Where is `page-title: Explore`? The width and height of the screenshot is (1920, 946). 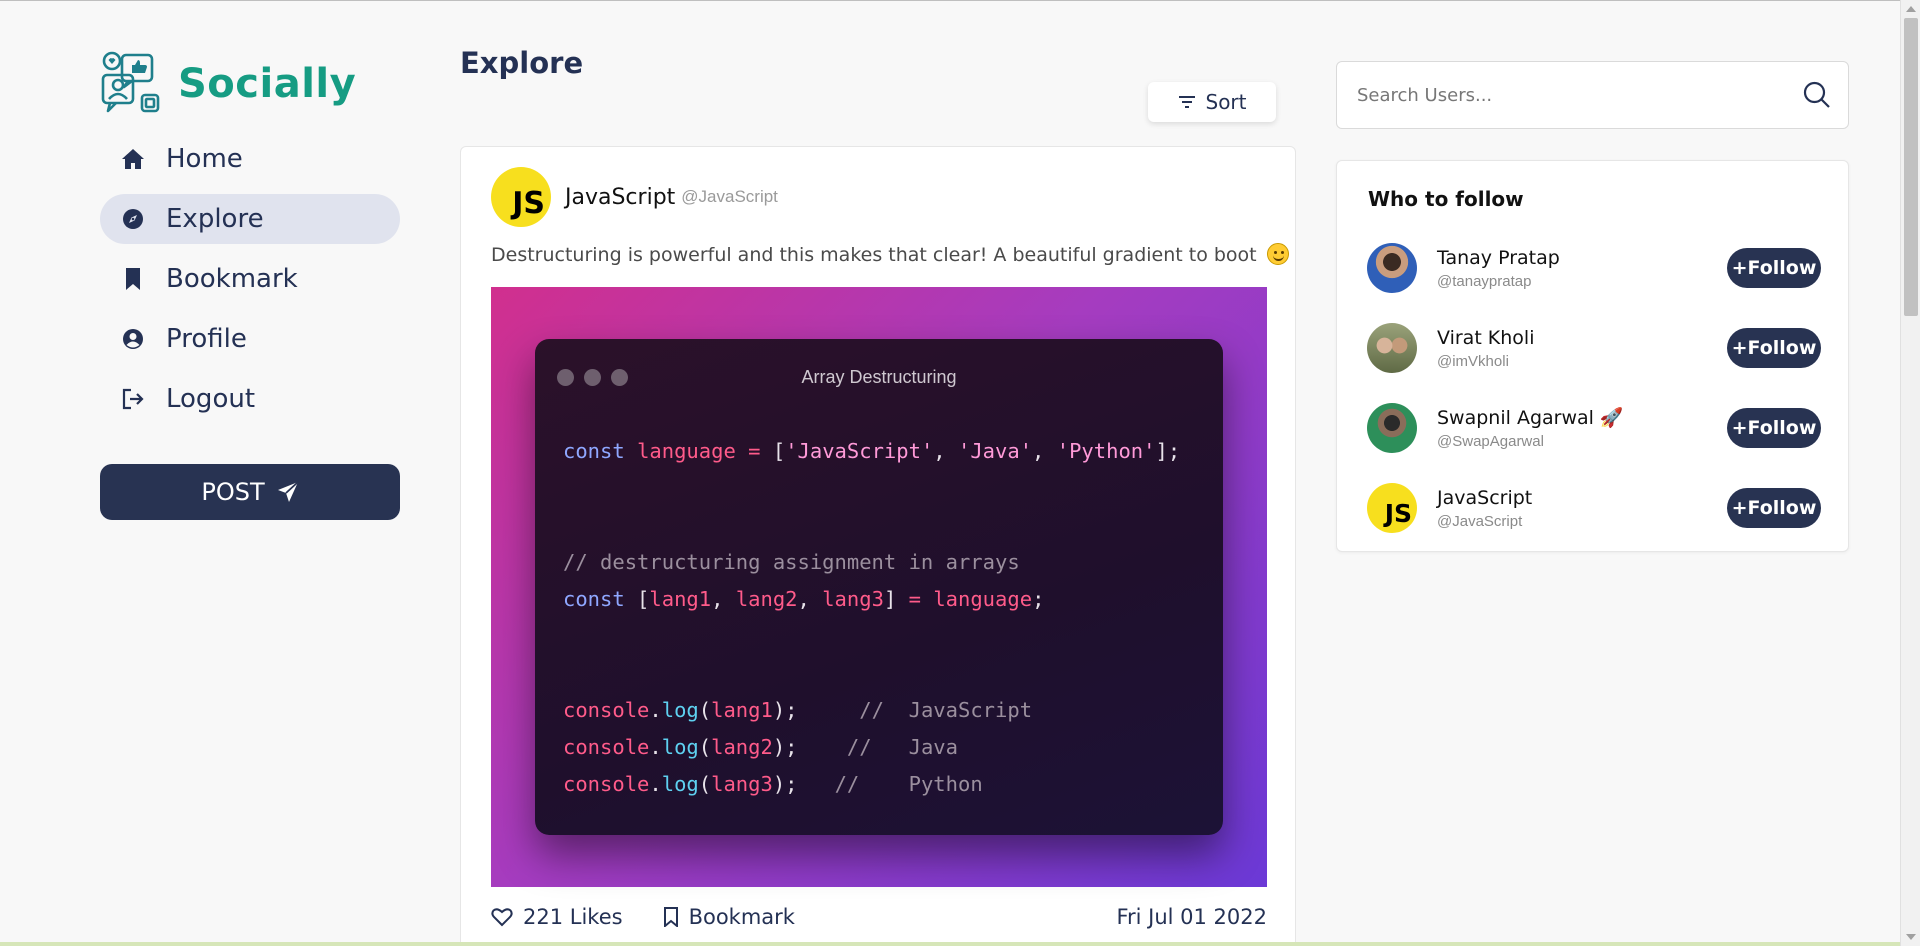 page-title: Explore is located at coordinates (522, 63).